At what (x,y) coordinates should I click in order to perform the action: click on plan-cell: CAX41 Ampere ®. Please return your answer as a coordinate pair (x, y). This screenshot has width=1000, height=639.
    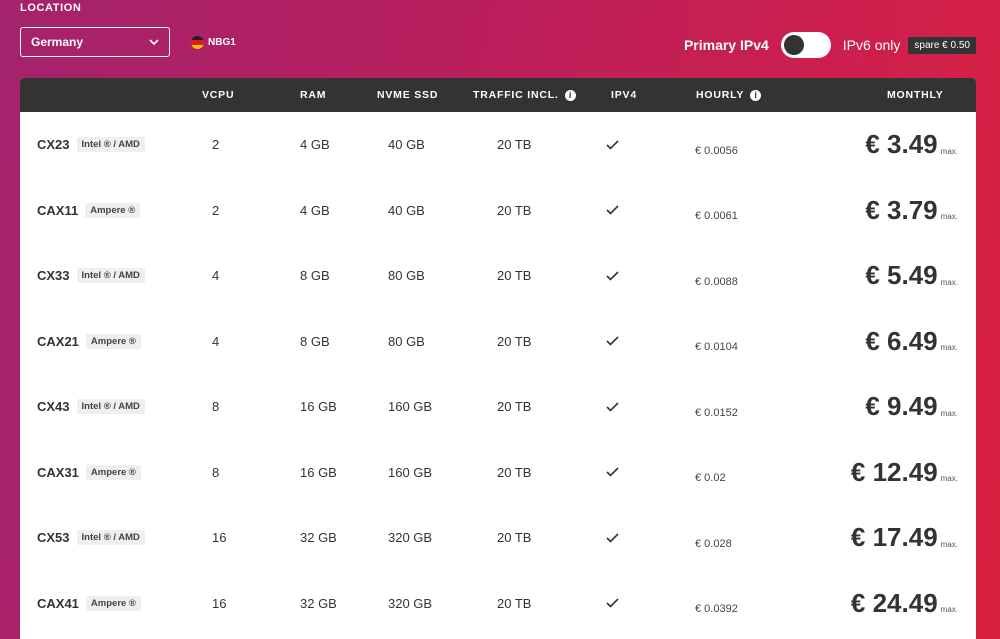
    Looking at the image, I should click on (89, 604).